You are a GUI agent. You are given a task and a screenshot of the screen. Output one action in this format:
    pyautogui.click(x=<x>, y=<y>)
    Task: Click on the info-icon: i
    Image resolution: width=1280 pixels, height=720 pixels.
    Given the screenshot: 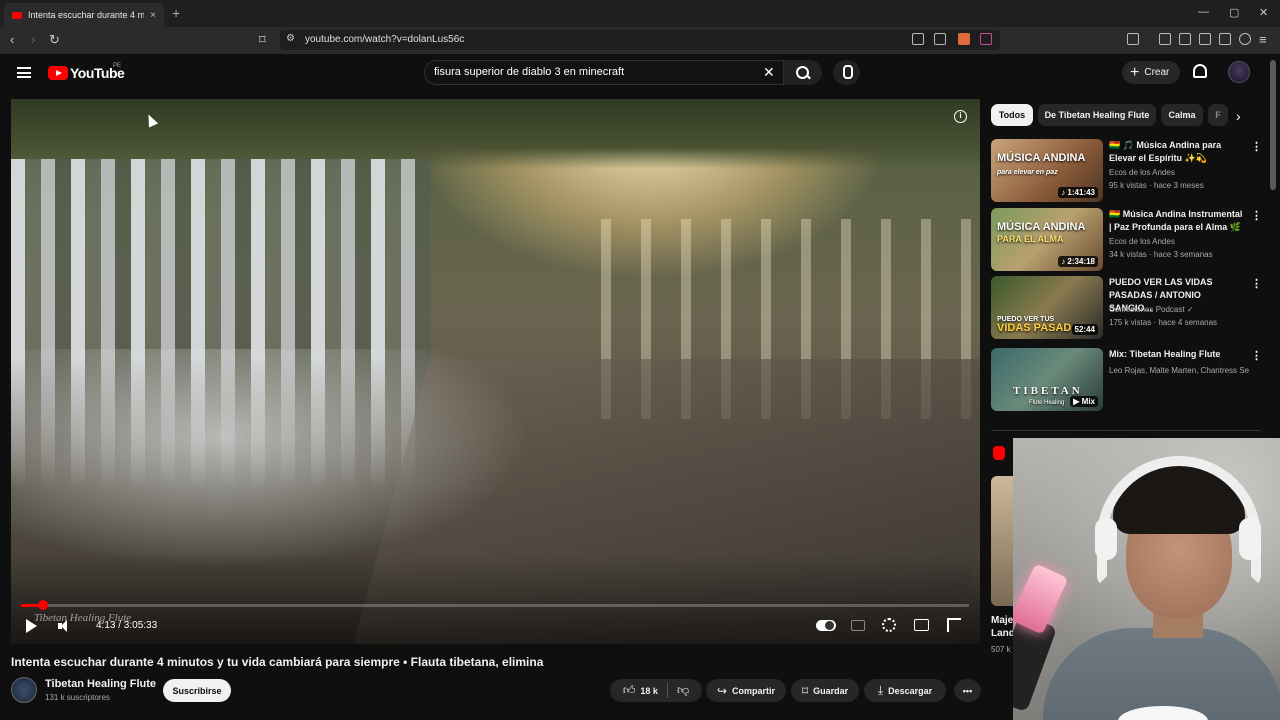 What is the action you would take?
    pyautogui.click(x=960, y=116)
    